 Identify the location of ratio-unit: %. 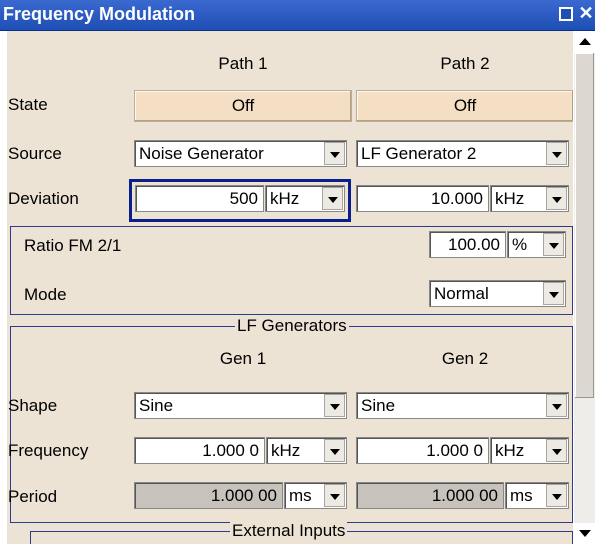
(520, 244).